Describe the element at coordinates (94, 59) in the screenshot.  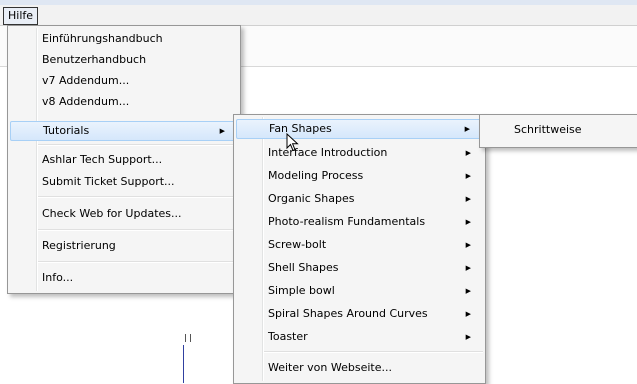
I see `menu-item-label: Benutzerhandbuch` at that location.